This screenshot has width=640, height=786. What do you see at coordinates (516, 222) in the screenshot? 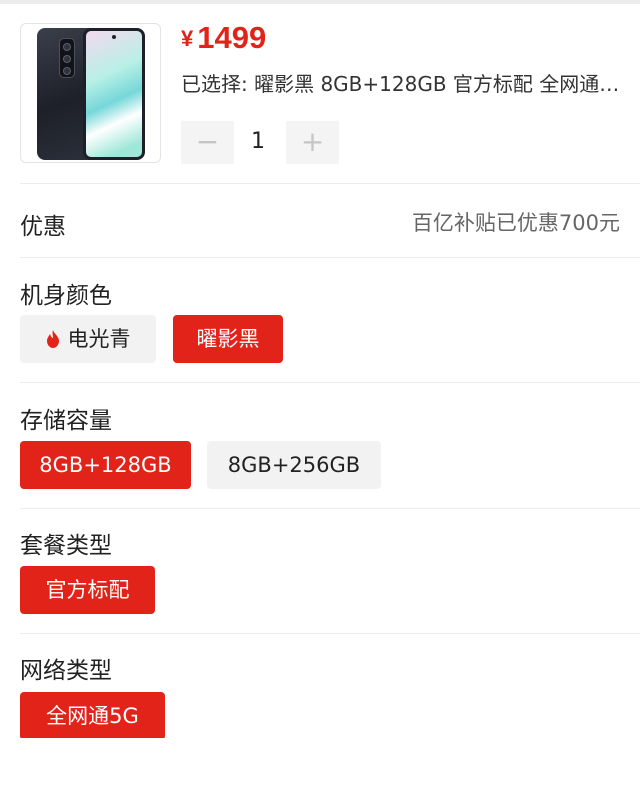
I see `promo-value: 百亿补贴已优惠700元` at bounding box center [516, 222].